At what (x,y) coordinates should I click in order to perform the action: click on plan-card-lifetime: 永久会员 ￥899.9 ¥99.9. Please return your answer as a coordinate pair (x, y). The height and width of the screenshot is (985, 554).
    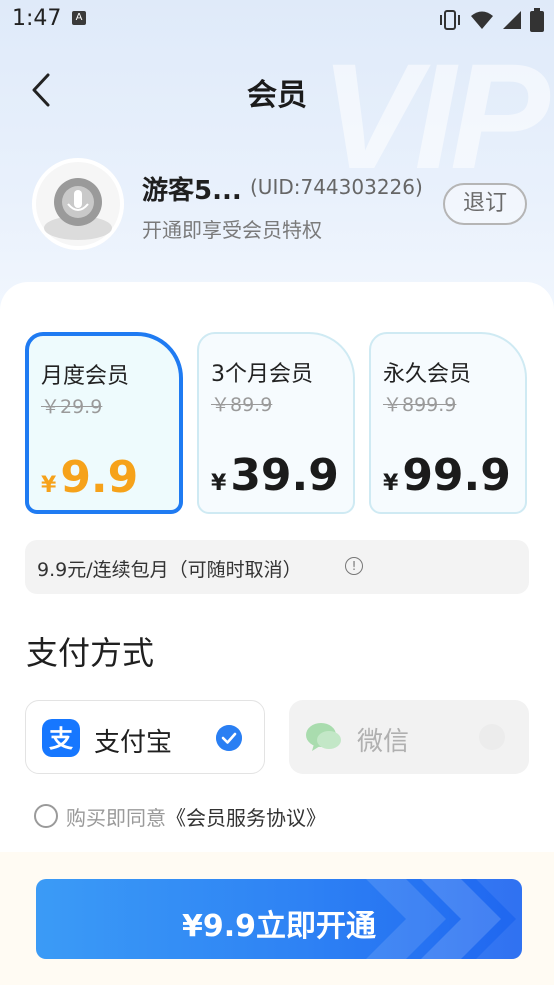
    Looking at the image, I should click on (448, 423).